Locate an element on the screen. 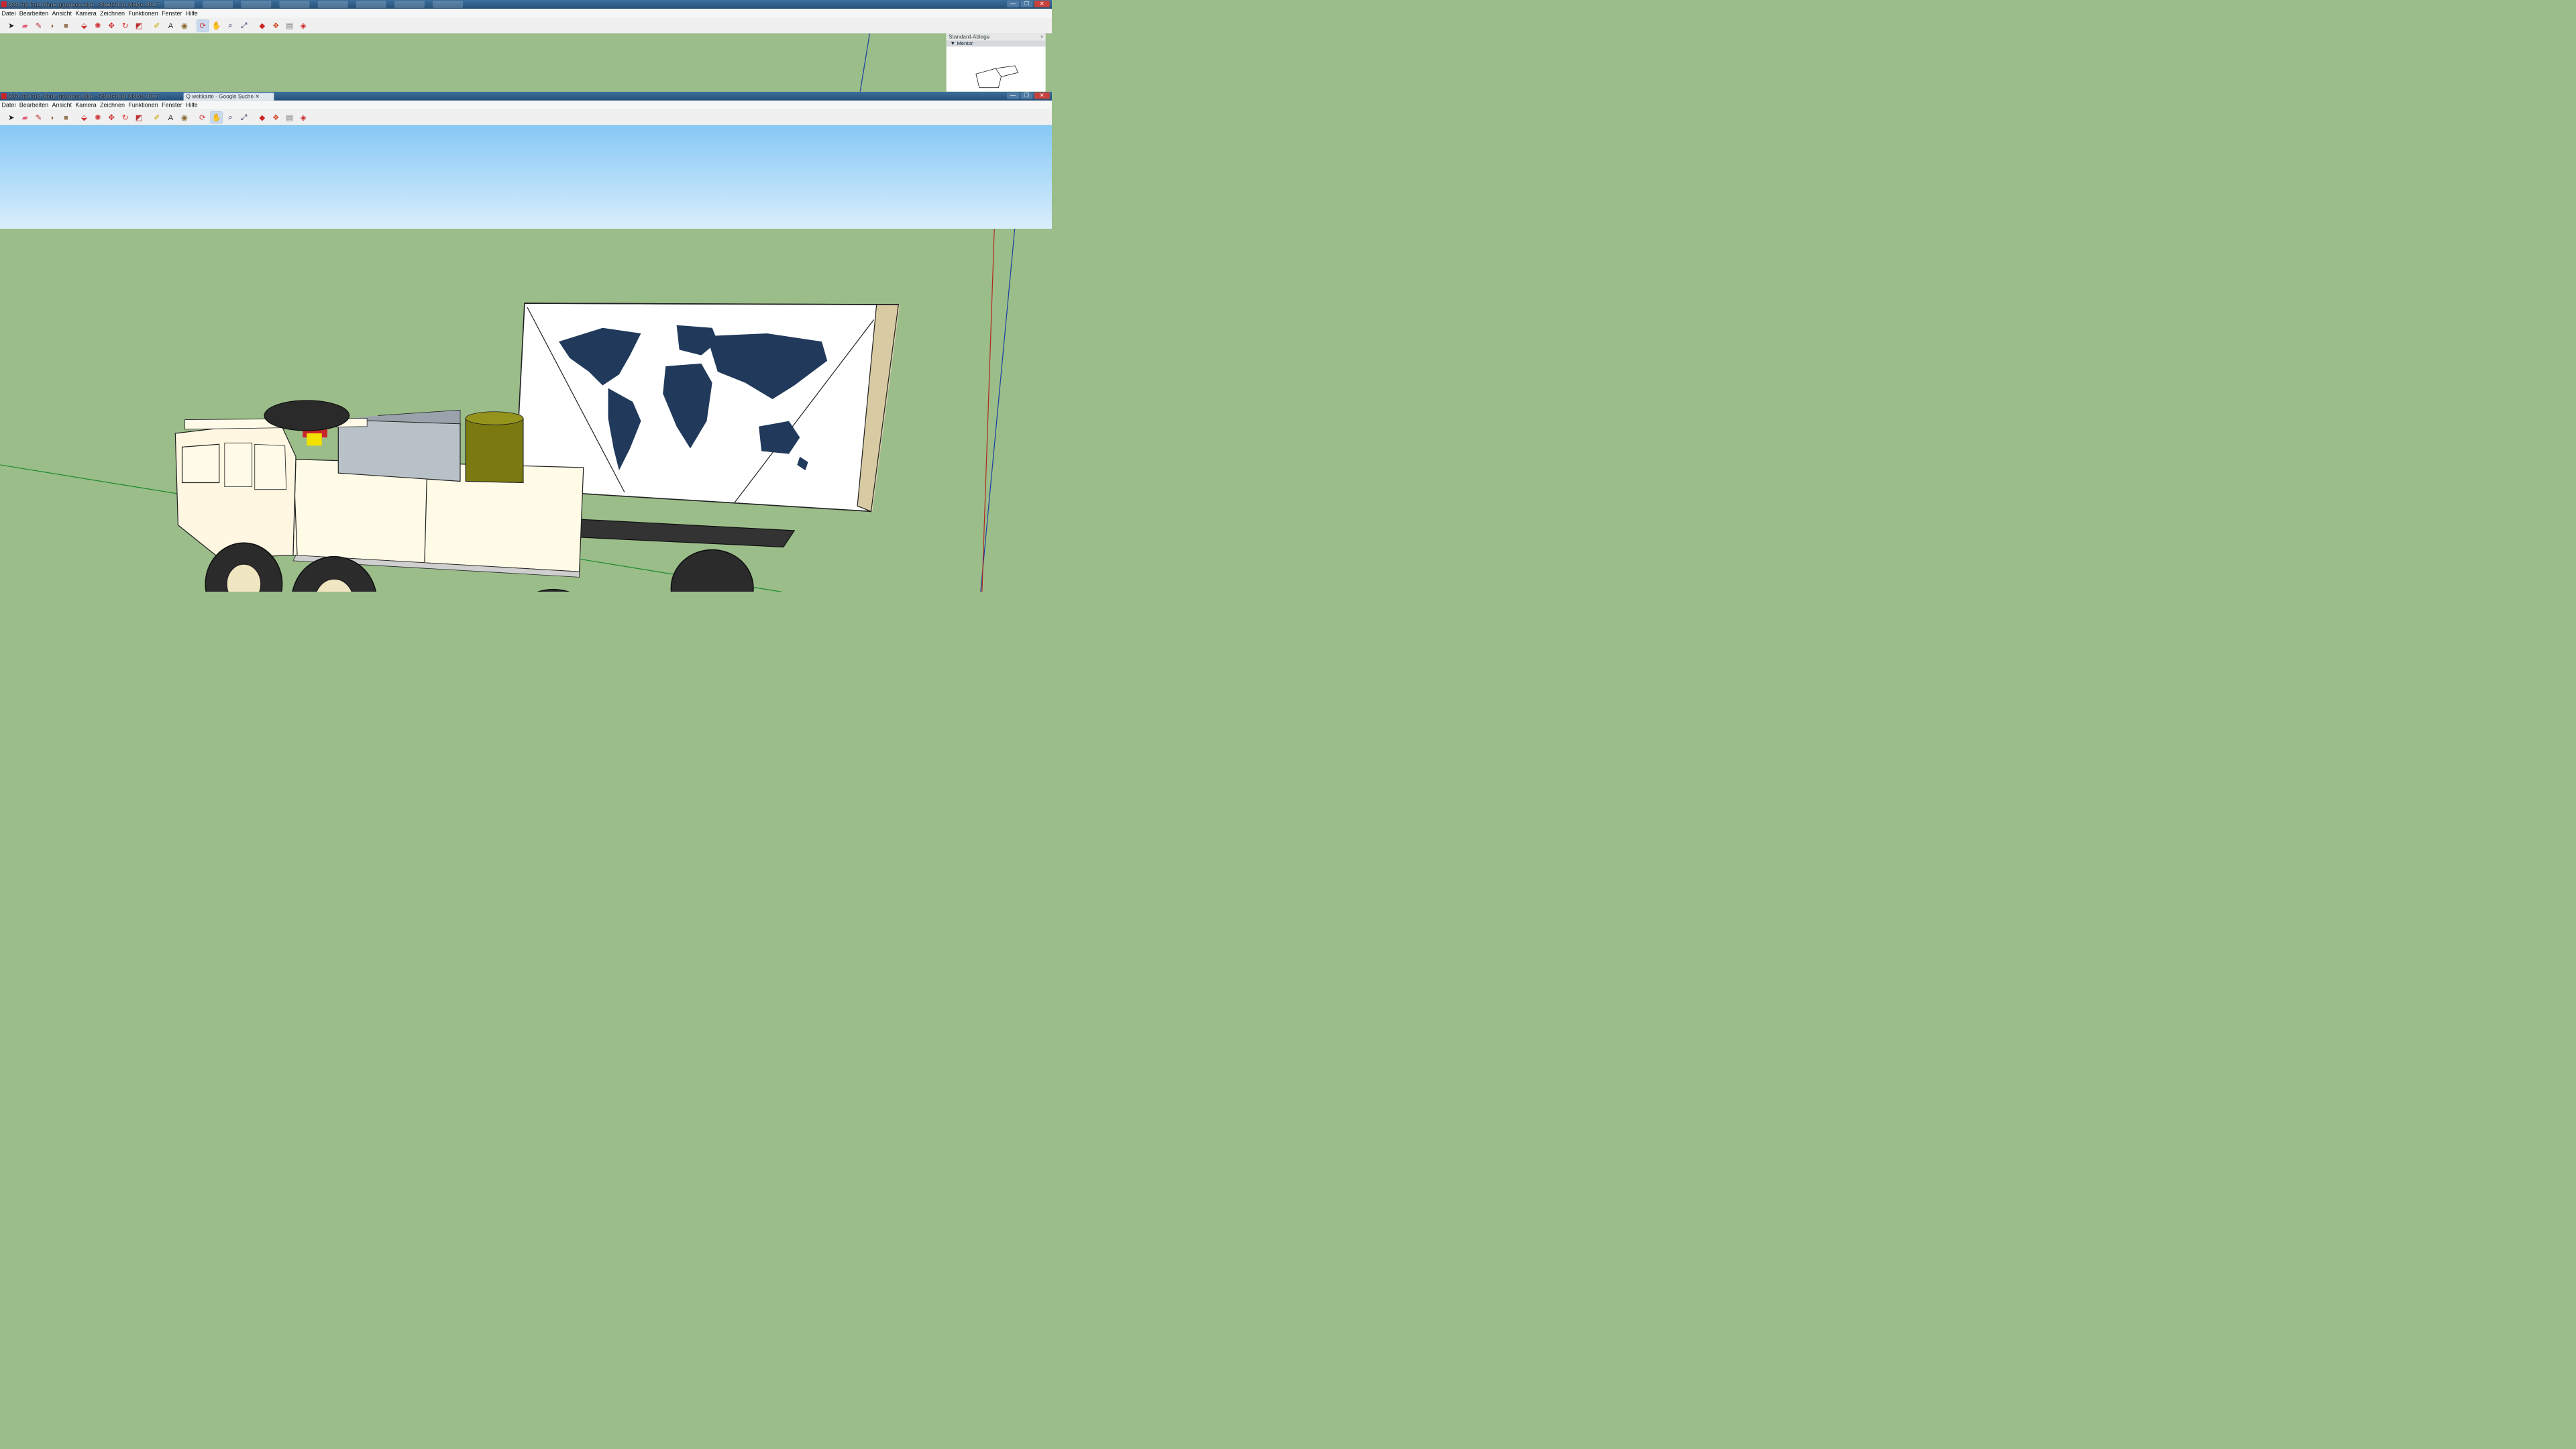 Image resolution: width=2576 pixels, height=1449 pixels. red-axis-line is located at coordinates (988, 410).